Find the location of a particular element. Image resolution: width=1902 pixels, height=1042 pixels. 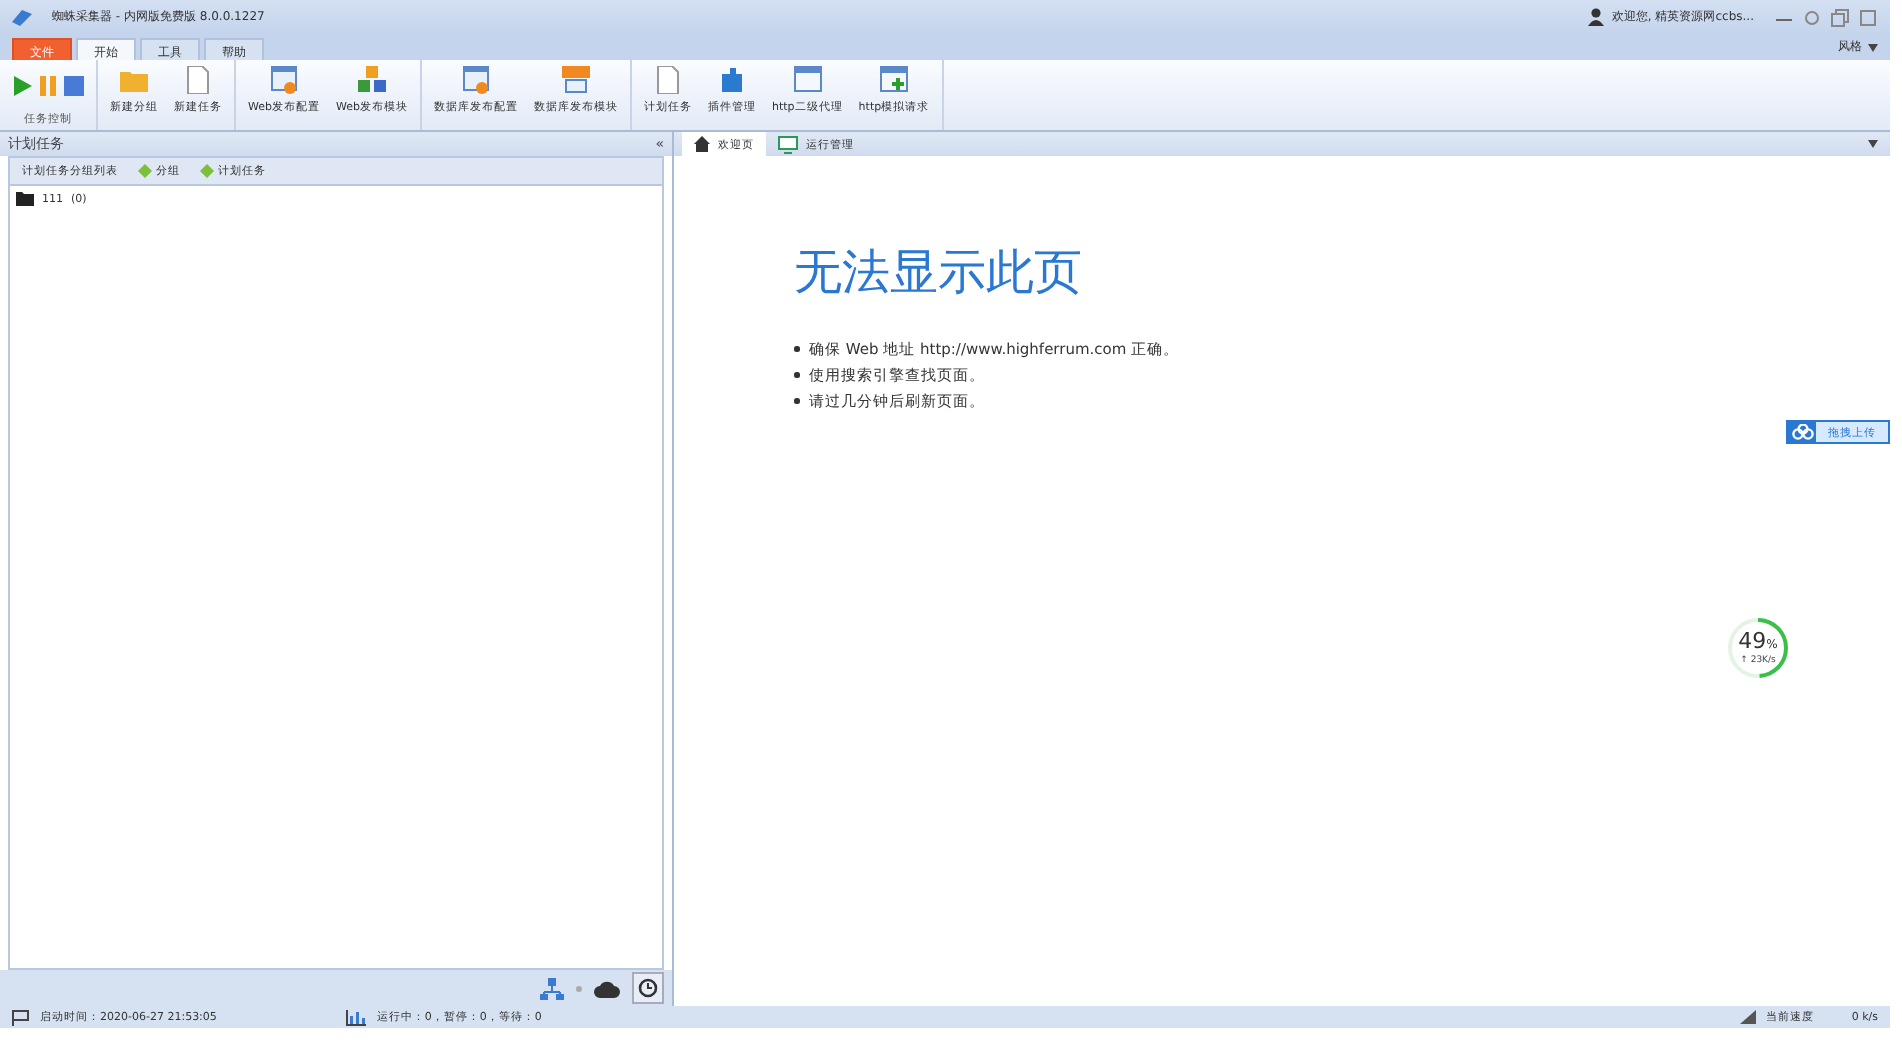

home-icon is located at coordinates (702, 144).